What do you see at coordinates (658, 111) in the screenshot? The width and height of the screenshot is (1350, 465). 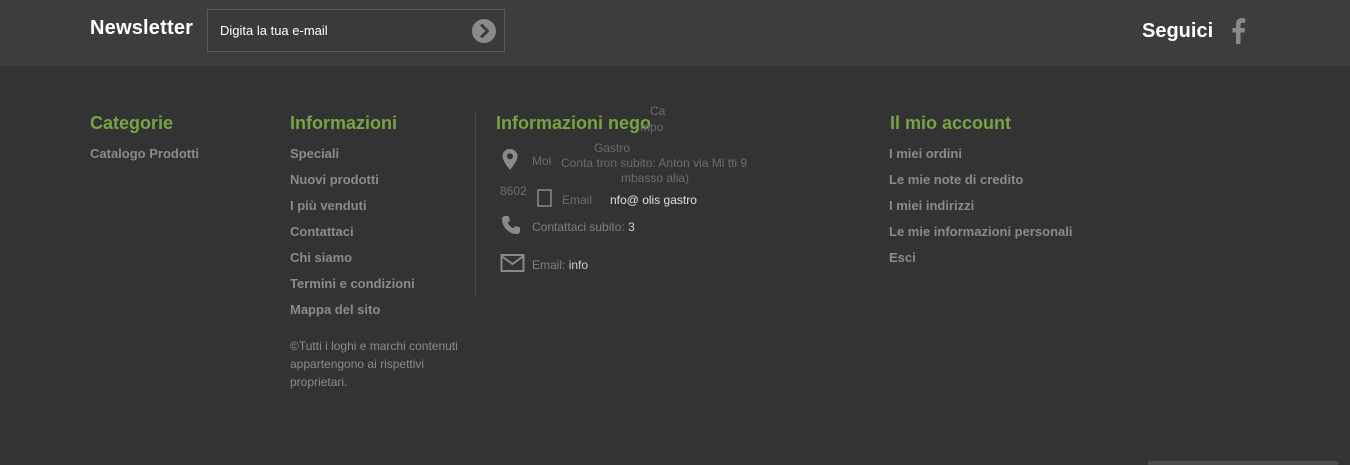 I see `ghost-text: Ca` at bounding box center [658, 111].